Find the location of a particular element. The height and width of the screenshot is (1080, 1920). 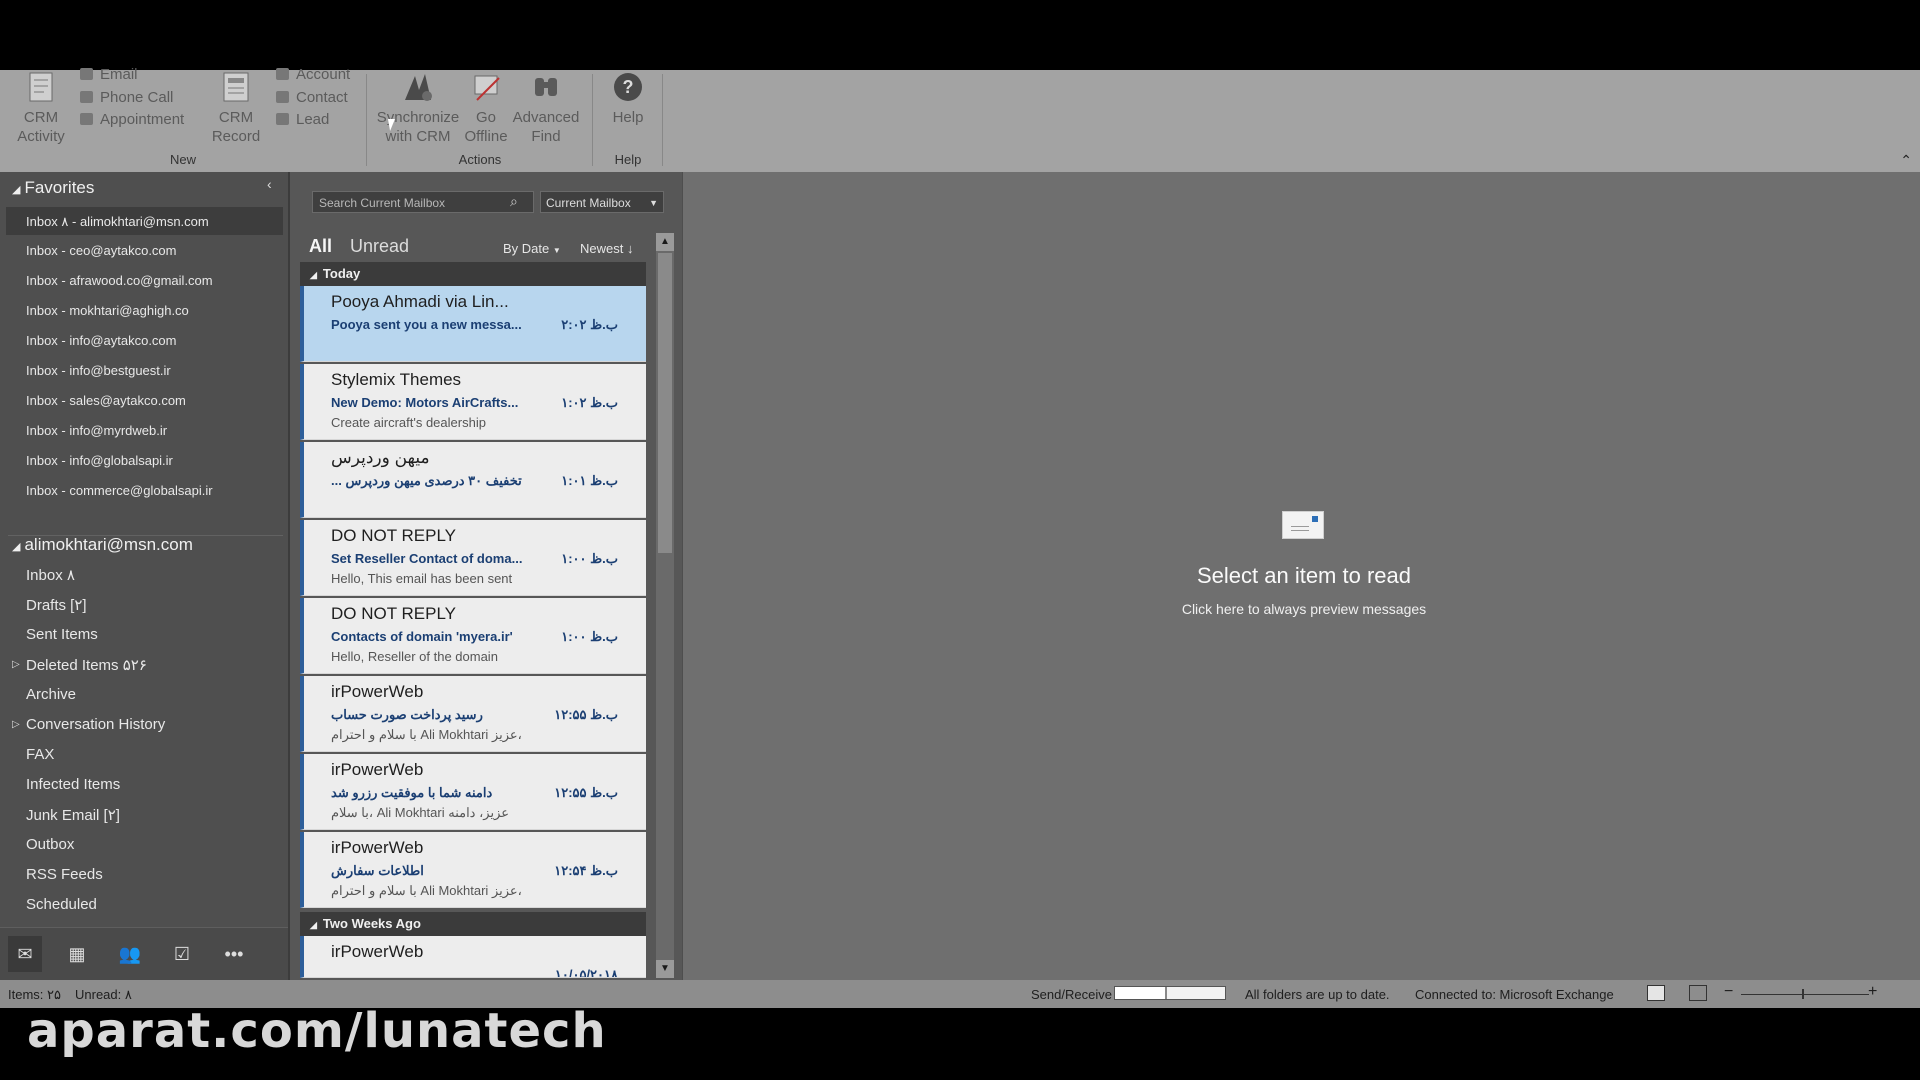

folder-sent-items: Sent Items is located at coordinates (62, 634).